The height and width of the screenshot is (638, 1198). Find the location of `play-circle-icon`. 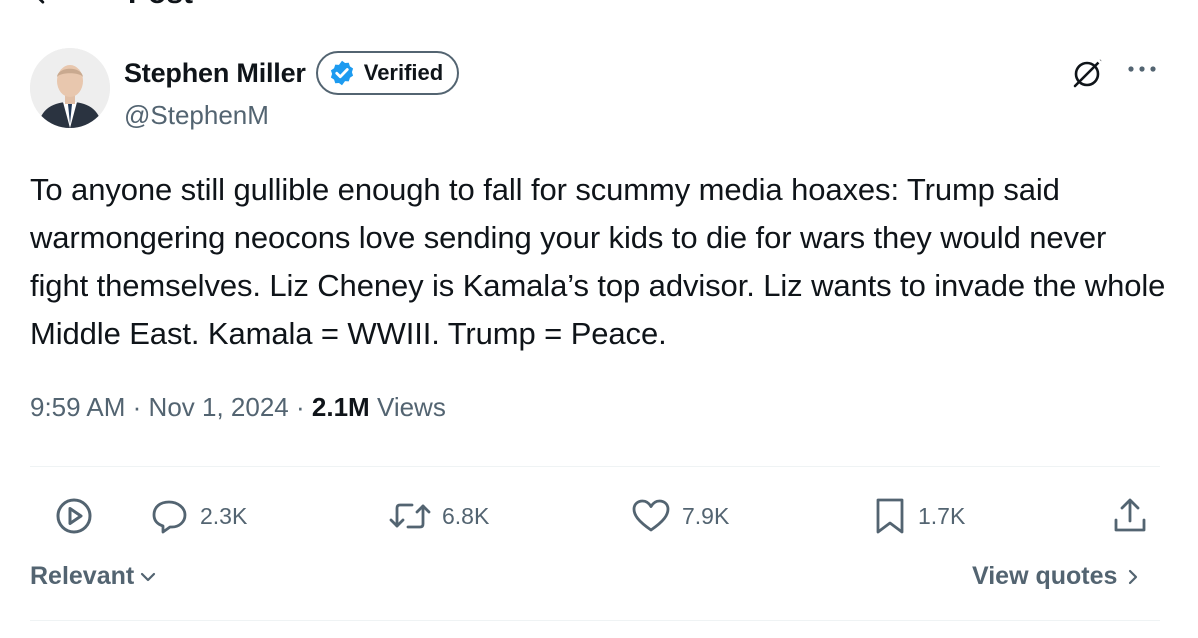

play-circle-icon is located at coordinates (74, 516).